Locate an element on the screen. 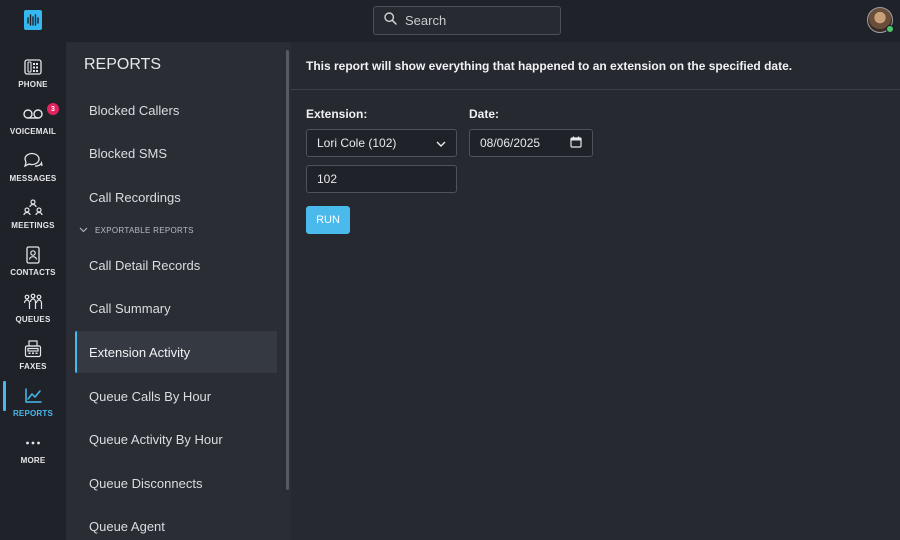 The image size is (900, 540). contacts-icon is located at coordinates (33, 254).